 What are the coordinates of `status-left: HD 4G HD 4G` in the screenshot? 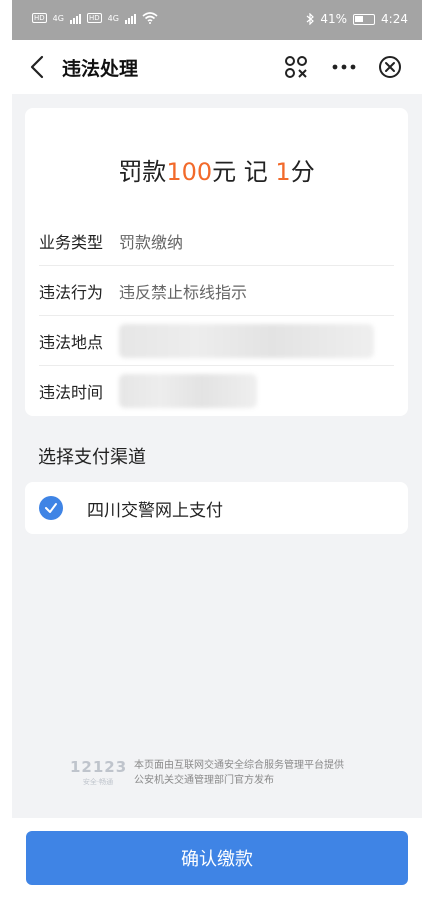 It's located at (95, 18).